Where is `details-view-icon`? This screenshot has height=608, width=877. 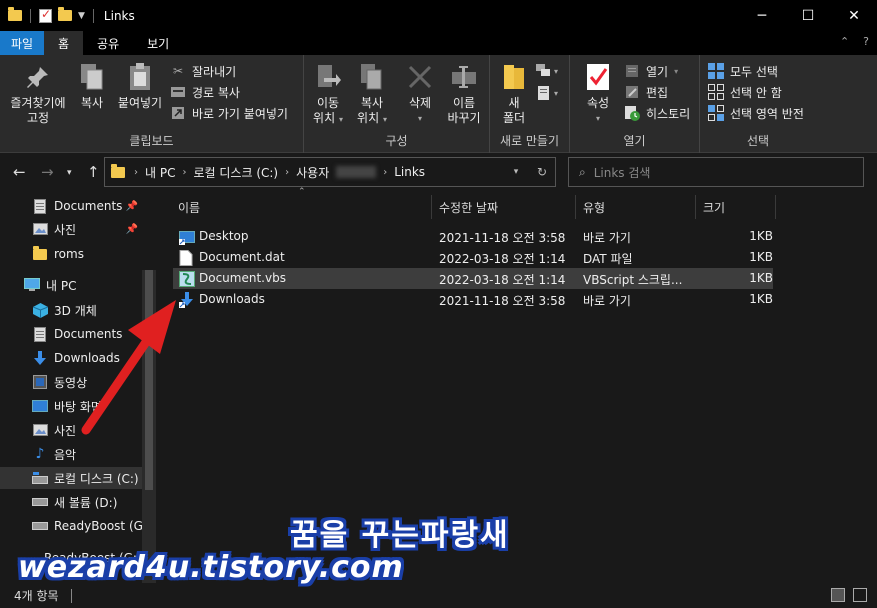
details-view-icon is located at coordinates (838, 595).